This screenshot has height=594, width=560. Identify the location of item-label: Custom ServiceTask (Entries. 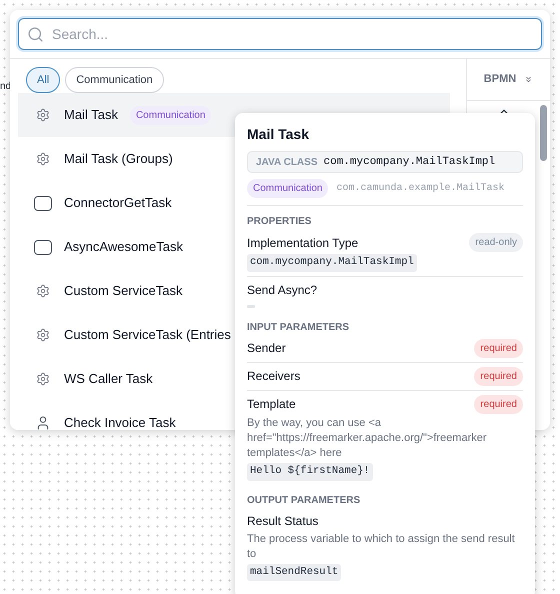
(147, 335).